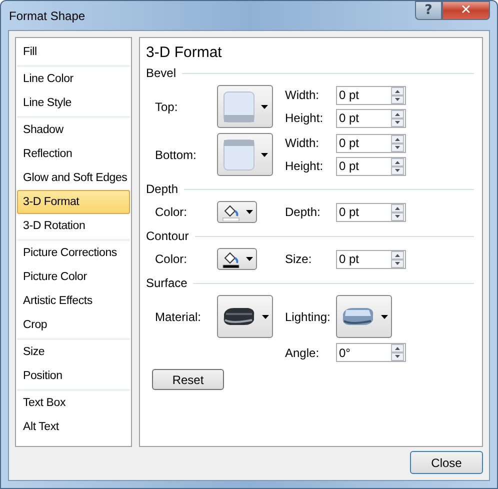 The height and width of the screenshot is (489, 498). Describe the element at coordinates (188, 379) in the screenshot. I see `reset-button: Reset` at that location.